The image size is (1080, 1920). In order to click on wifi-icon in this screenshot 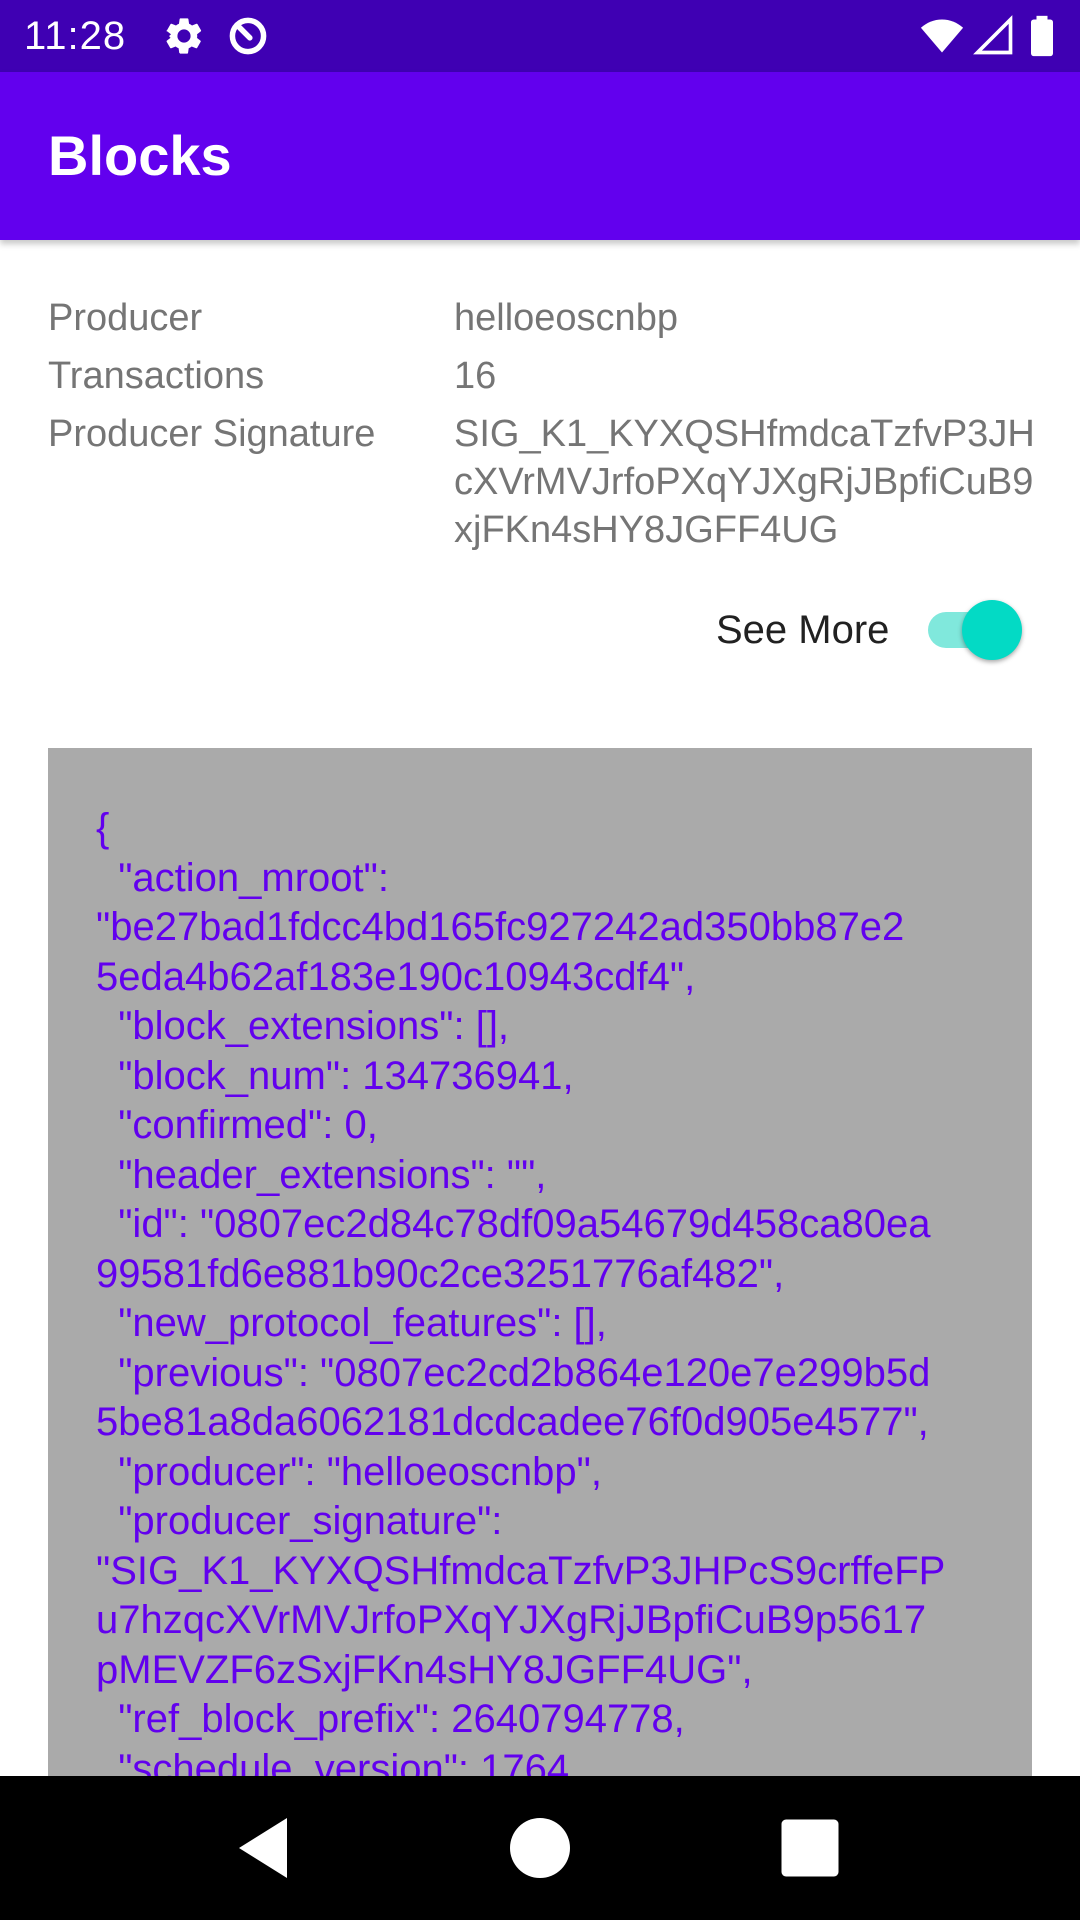, I will do `click(942, 36)`.